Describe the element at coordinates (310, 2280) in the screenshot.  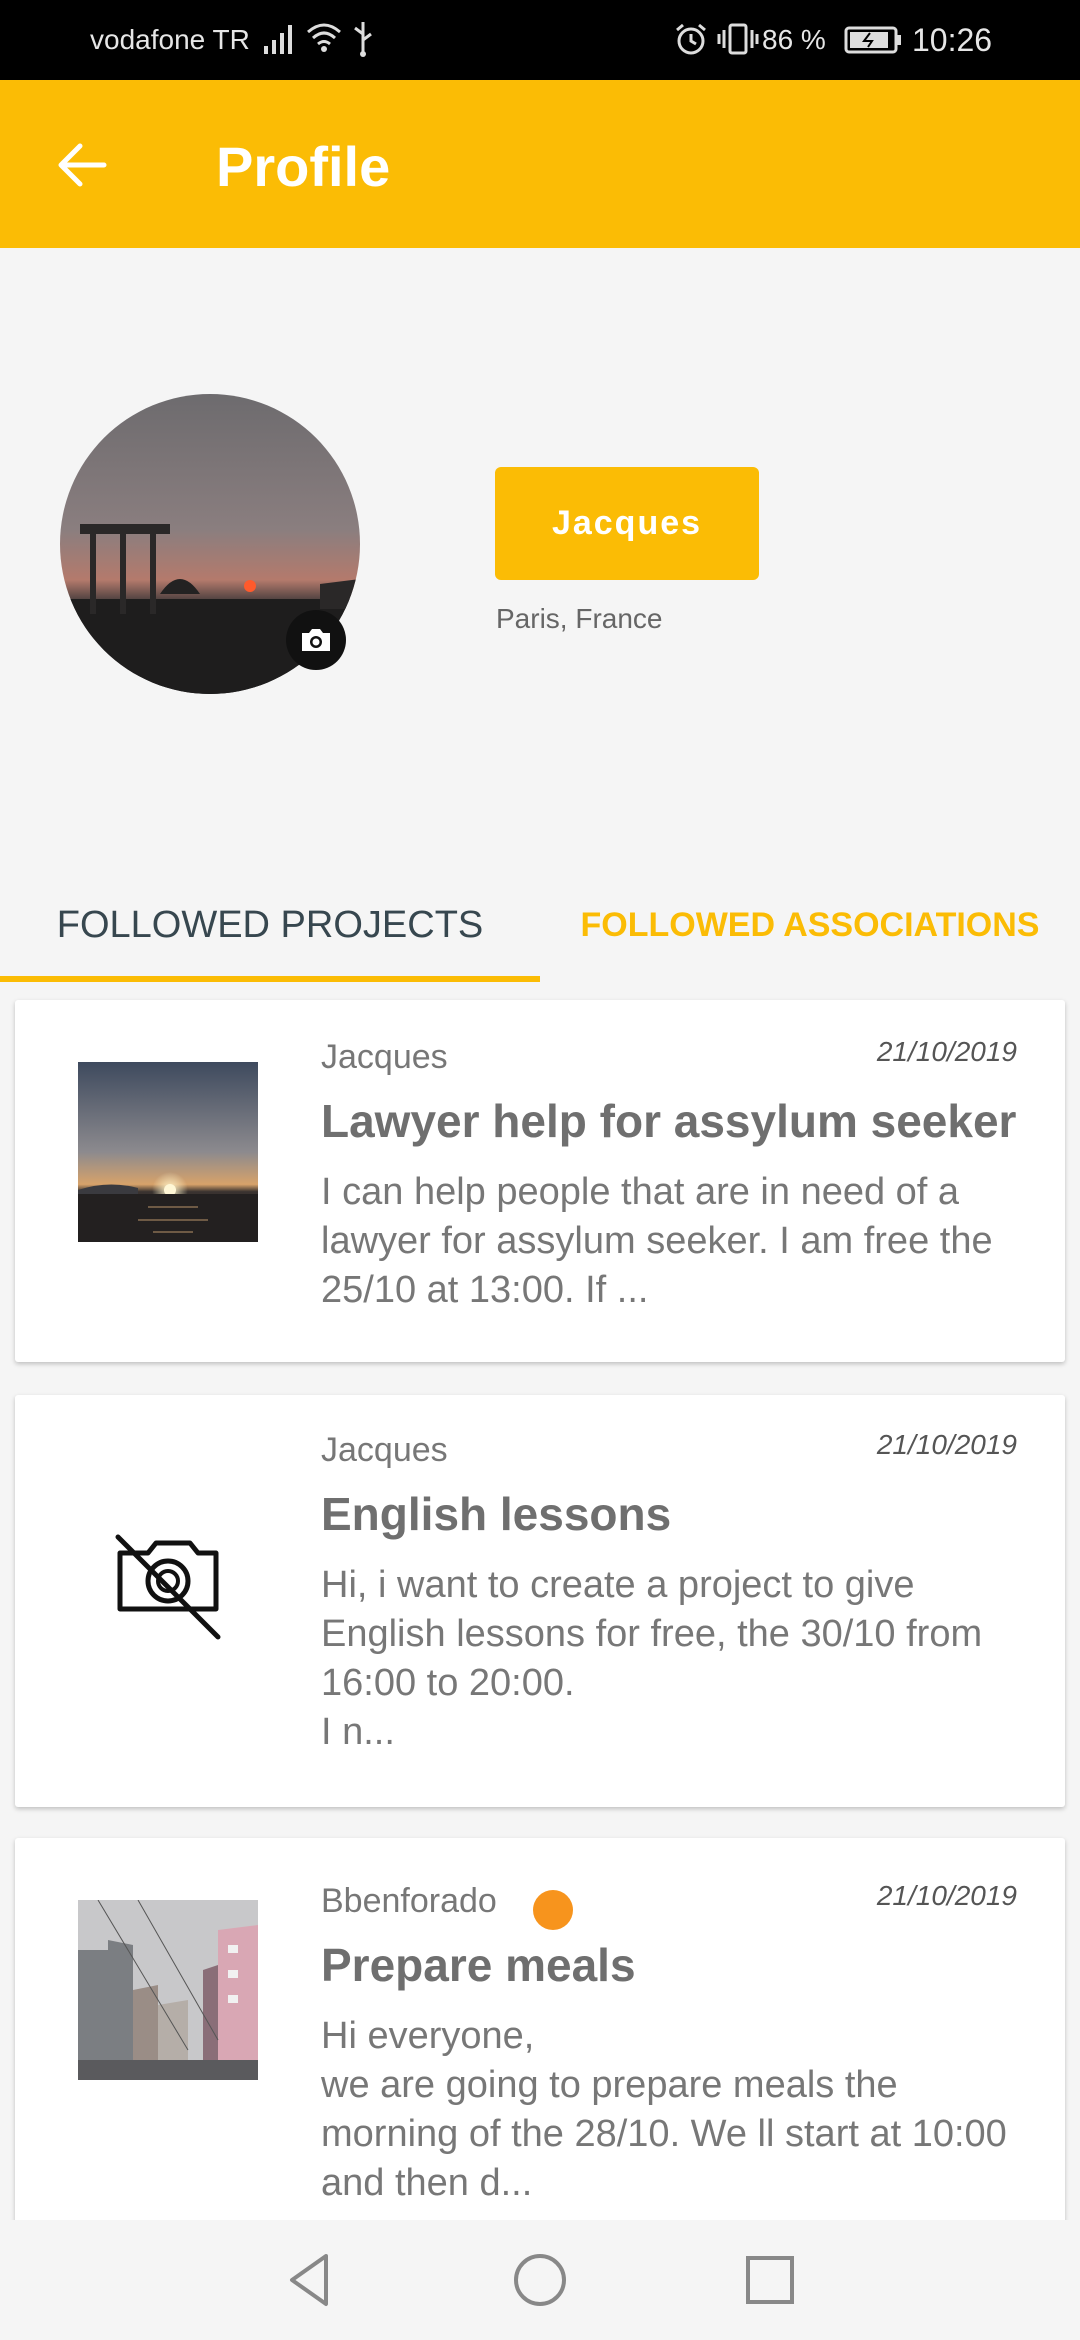
I see `nav-back-icon` at that location.